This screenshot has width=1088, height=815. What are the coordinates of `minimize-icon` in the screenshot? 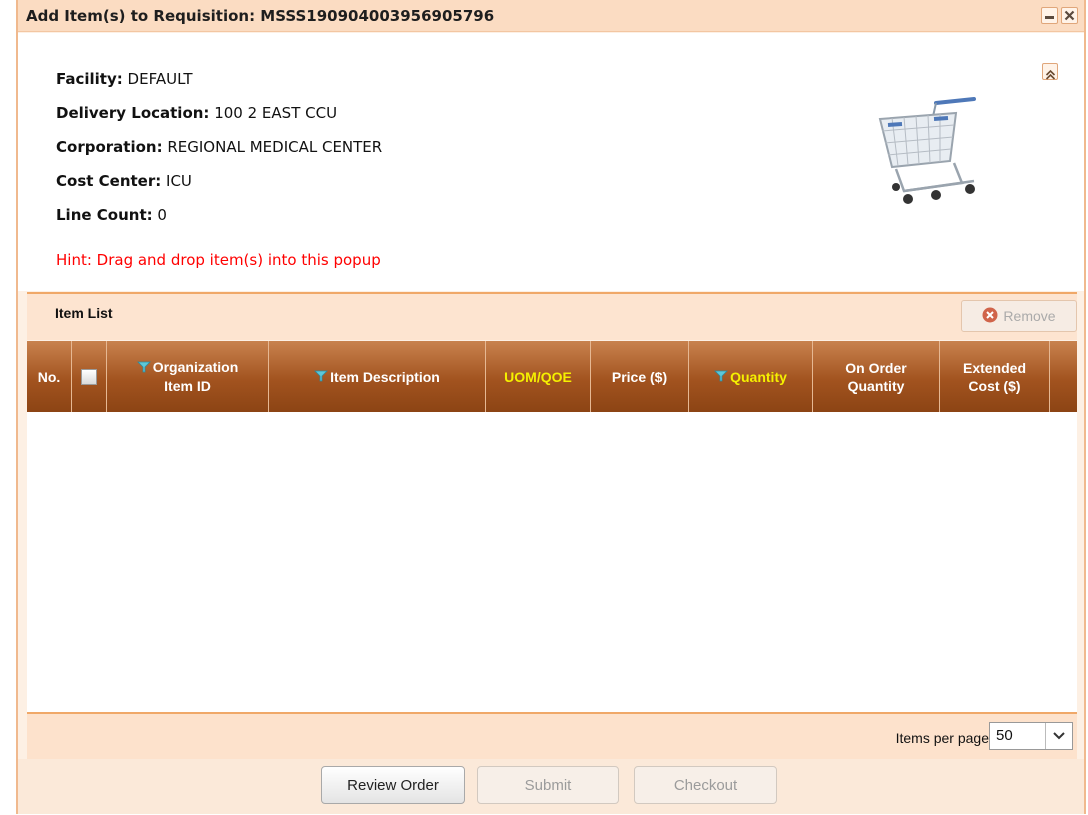 It's located at (1049, 16).